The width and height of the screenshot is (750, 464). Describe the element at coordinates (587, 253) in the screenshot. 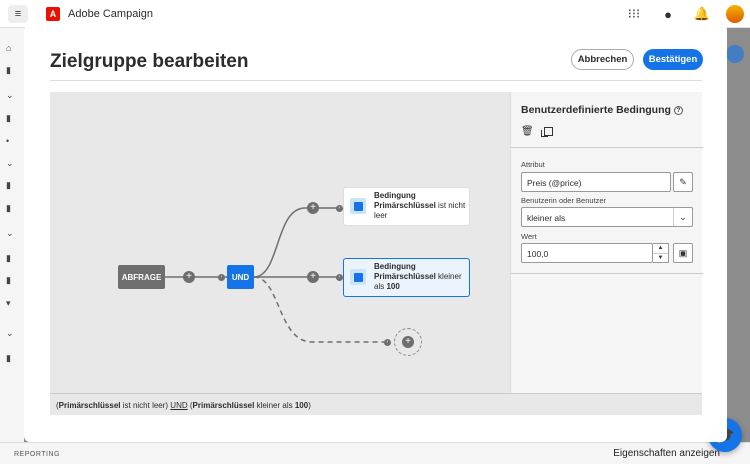

I see `value-input: 100,0` at that location.